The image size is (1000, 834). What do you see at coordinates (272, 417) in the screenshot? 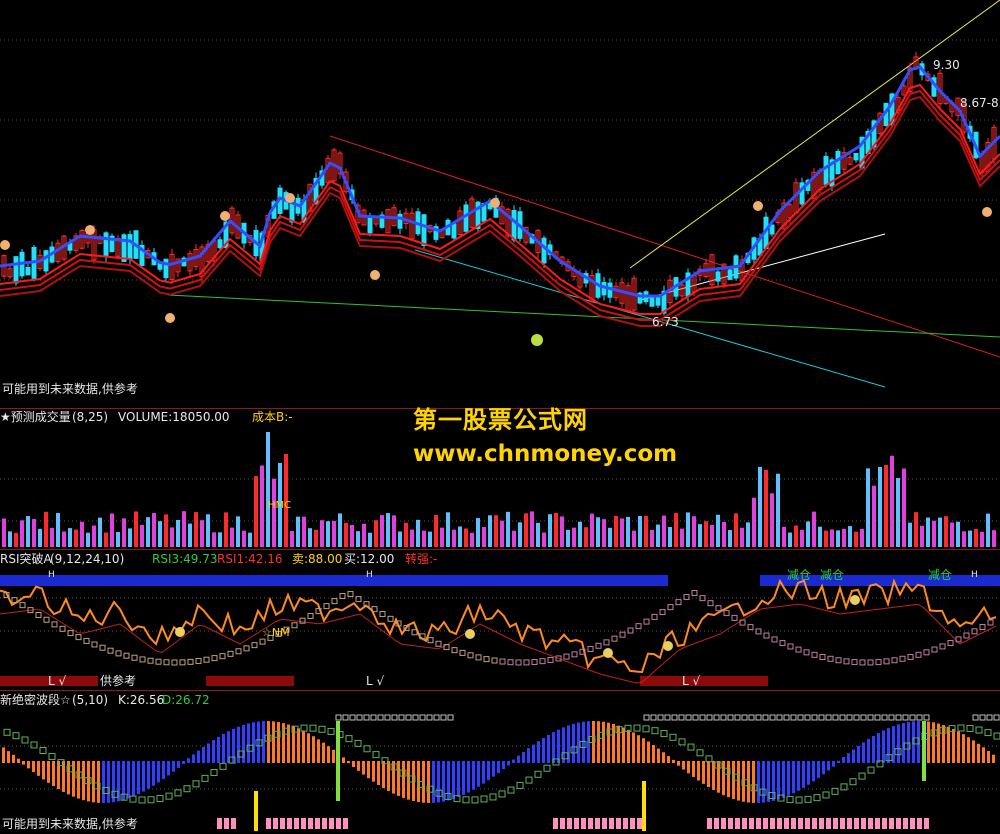
I see `volume-cost: 成本B:-` at bounding box center [272, 417].